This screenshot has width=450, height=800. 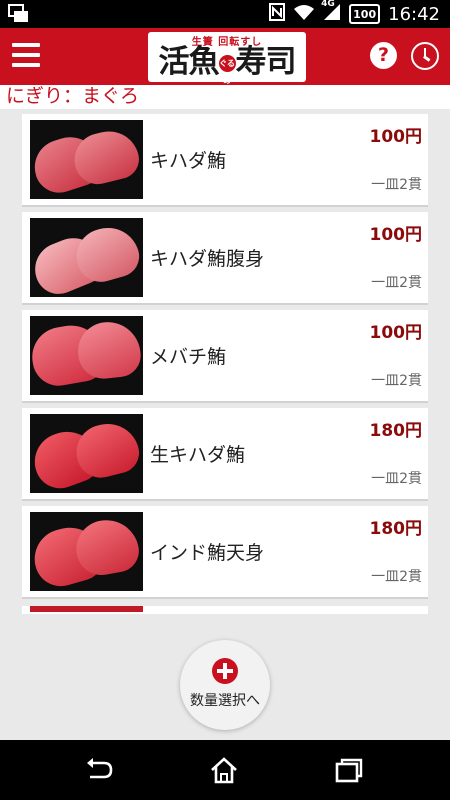 I want to click on help-icon: ?, so click(x=383, y=55).